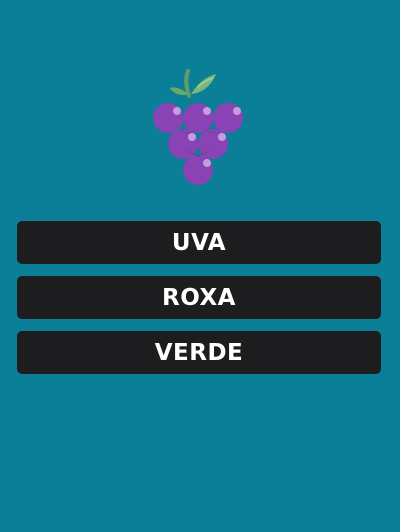  Describe the element at coordinates (199, 242) in the screenshot. I see `option-button-uva: UVA` at that location.